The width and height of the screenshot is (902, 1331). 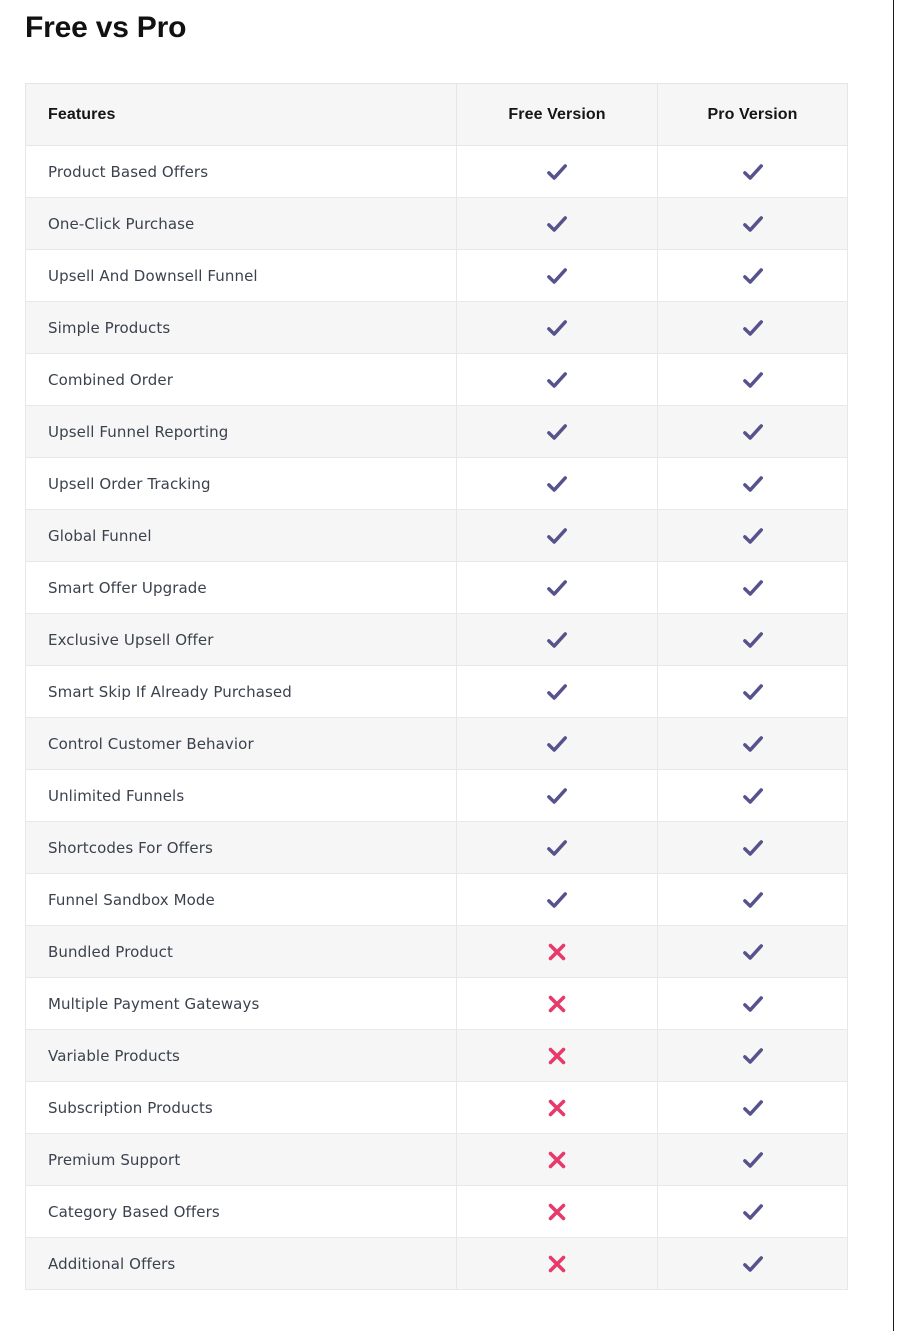 What do you see at coordinates (241, 1107) in the screenshot?
I see `feature-name-cell: Subscription Products` at bounding box center [241, 1107].